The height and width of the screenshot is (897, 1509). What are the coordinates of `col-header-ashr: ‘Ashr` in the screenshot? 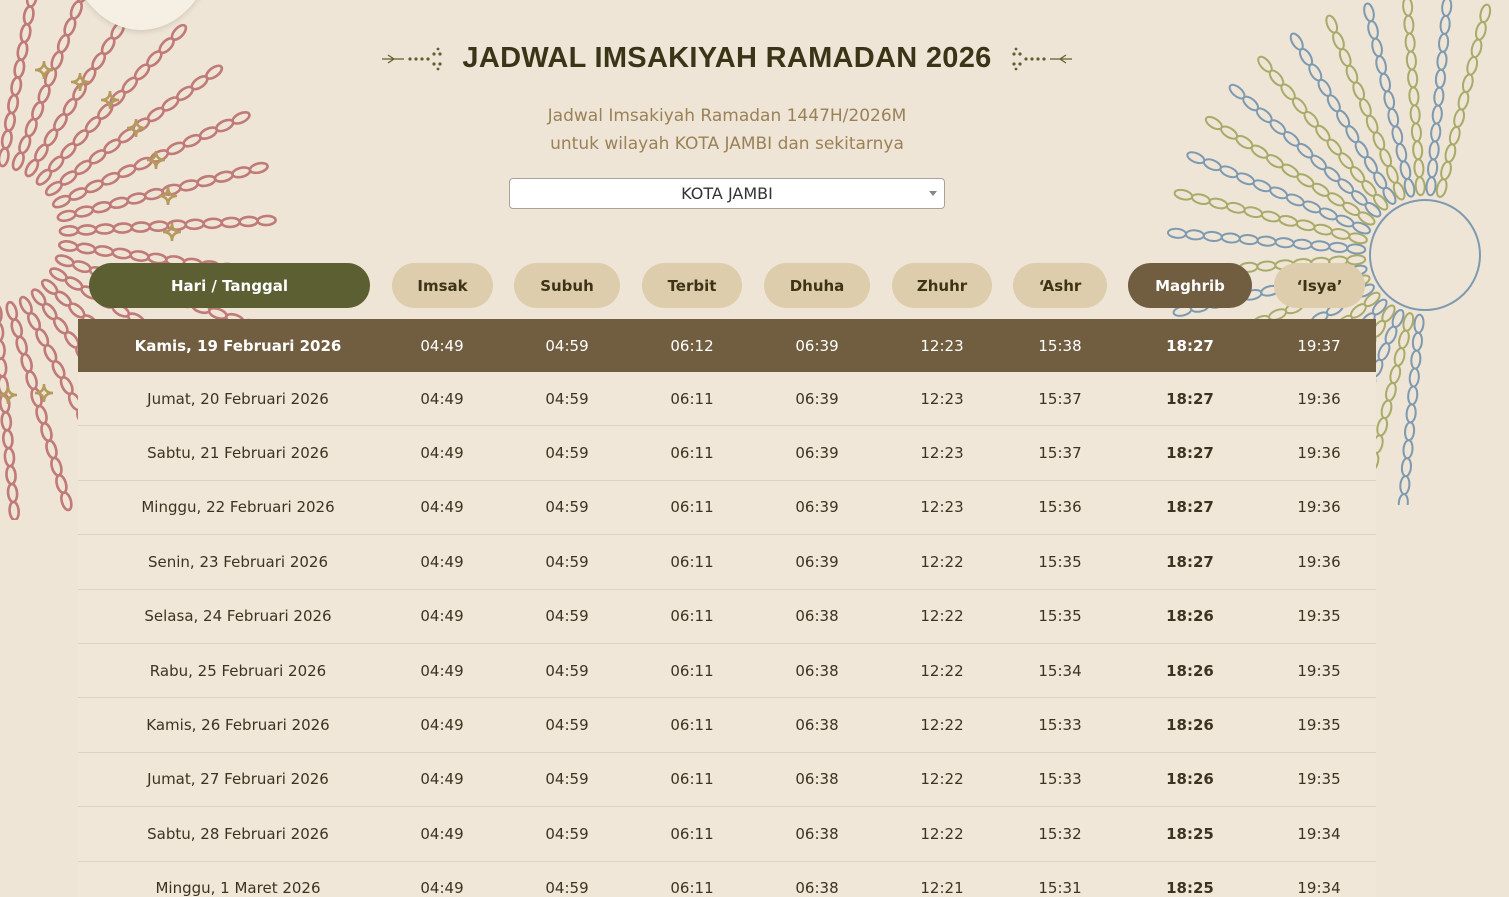 It's located at (1060, 285).